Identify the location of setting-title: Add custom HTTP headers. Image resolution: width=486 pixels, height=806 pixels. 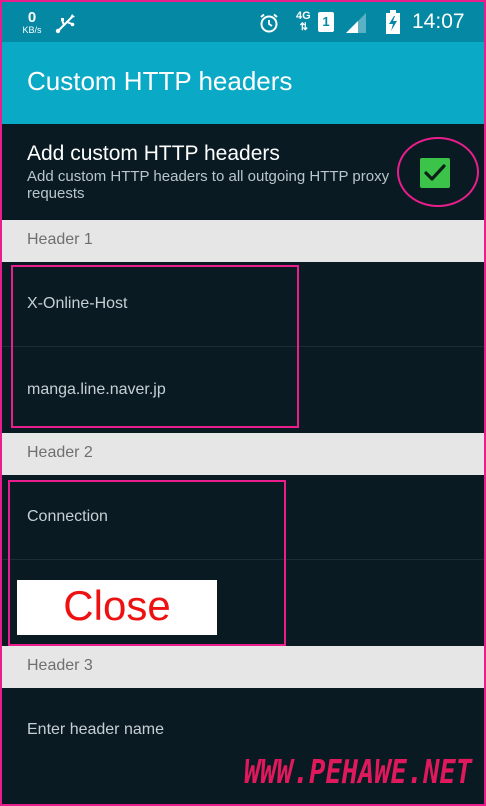
(153, 153).